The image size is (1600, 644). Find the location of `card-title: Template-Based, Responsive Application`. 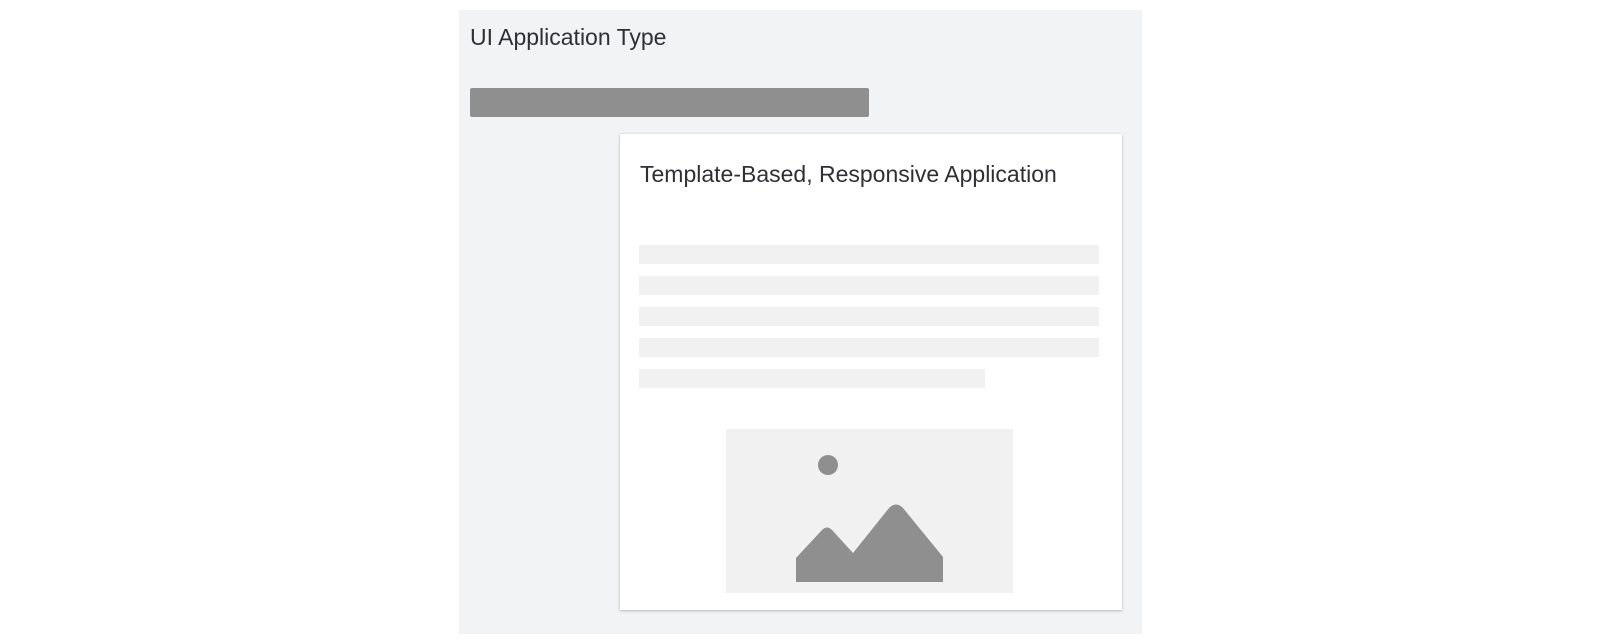

card-title: Template-Based, Responsive Application is located at coordinates (848, 174).